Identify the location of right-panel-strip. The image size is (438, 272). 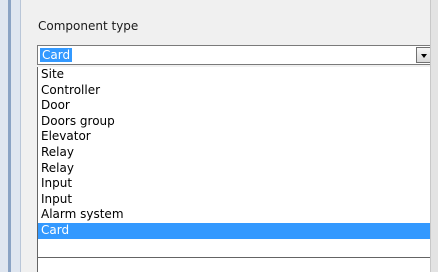
(434, 136).